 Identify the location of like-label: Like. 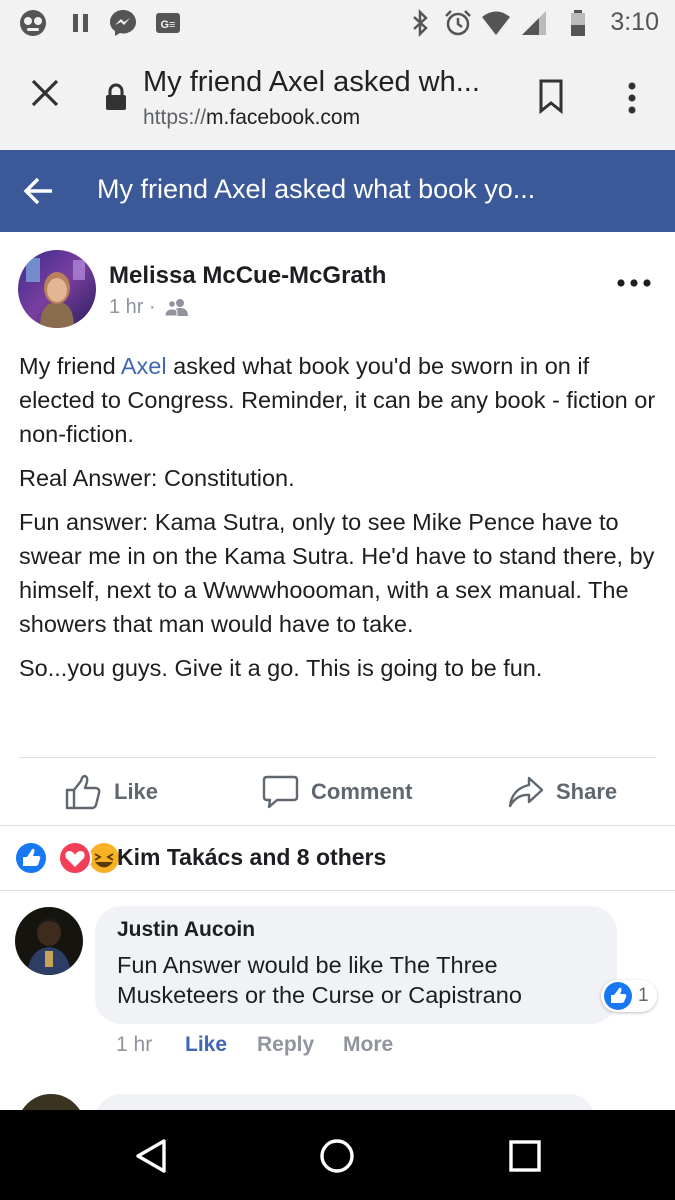
(136, 791).